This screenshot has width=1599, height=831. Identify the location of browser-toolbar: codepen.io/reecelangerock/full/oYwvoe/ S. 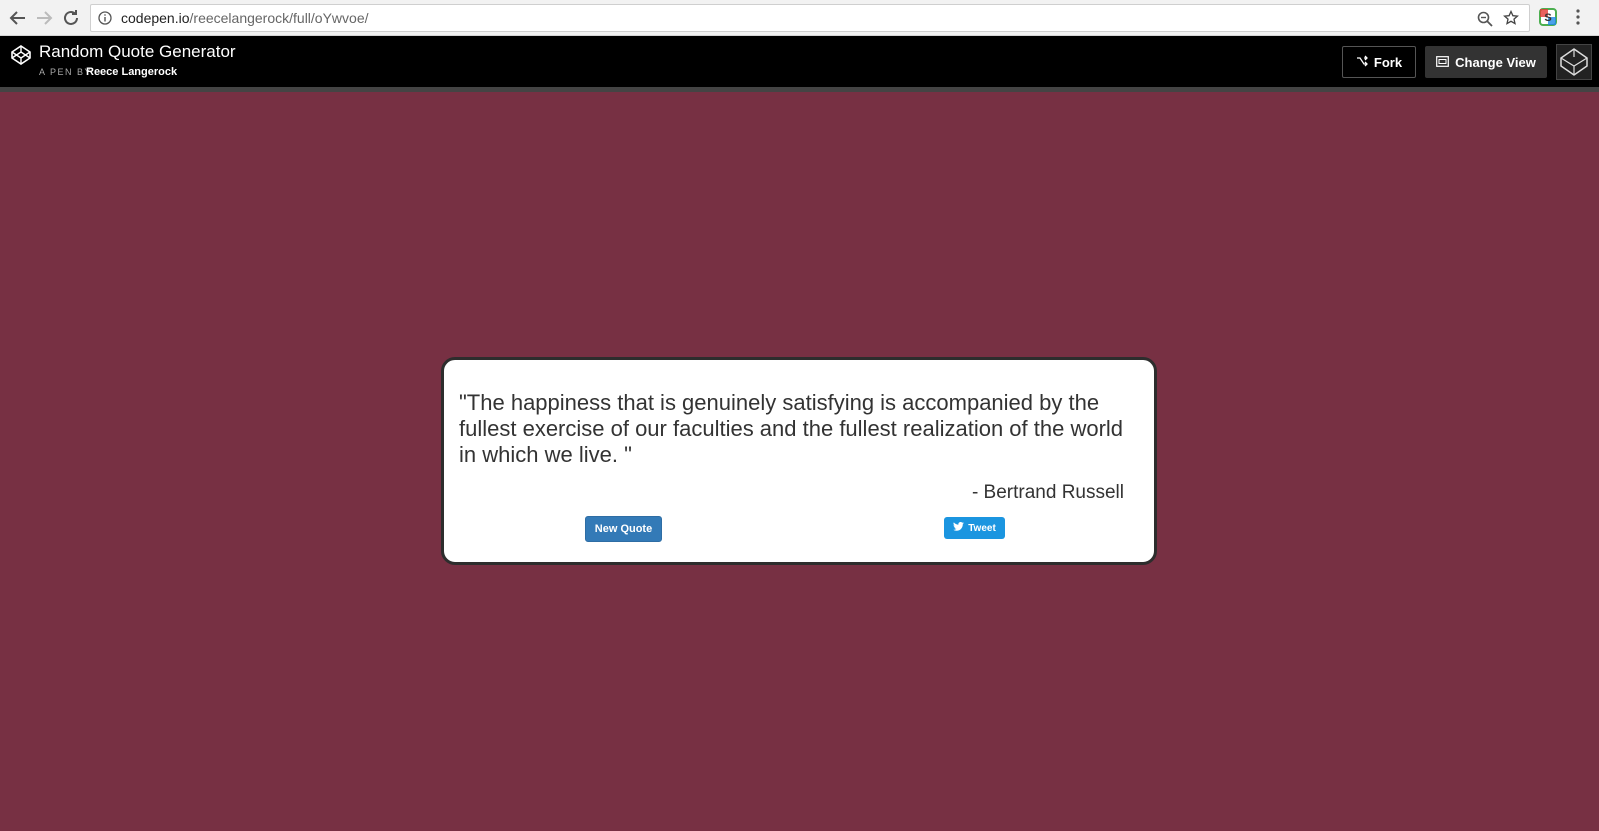
(799, 18).